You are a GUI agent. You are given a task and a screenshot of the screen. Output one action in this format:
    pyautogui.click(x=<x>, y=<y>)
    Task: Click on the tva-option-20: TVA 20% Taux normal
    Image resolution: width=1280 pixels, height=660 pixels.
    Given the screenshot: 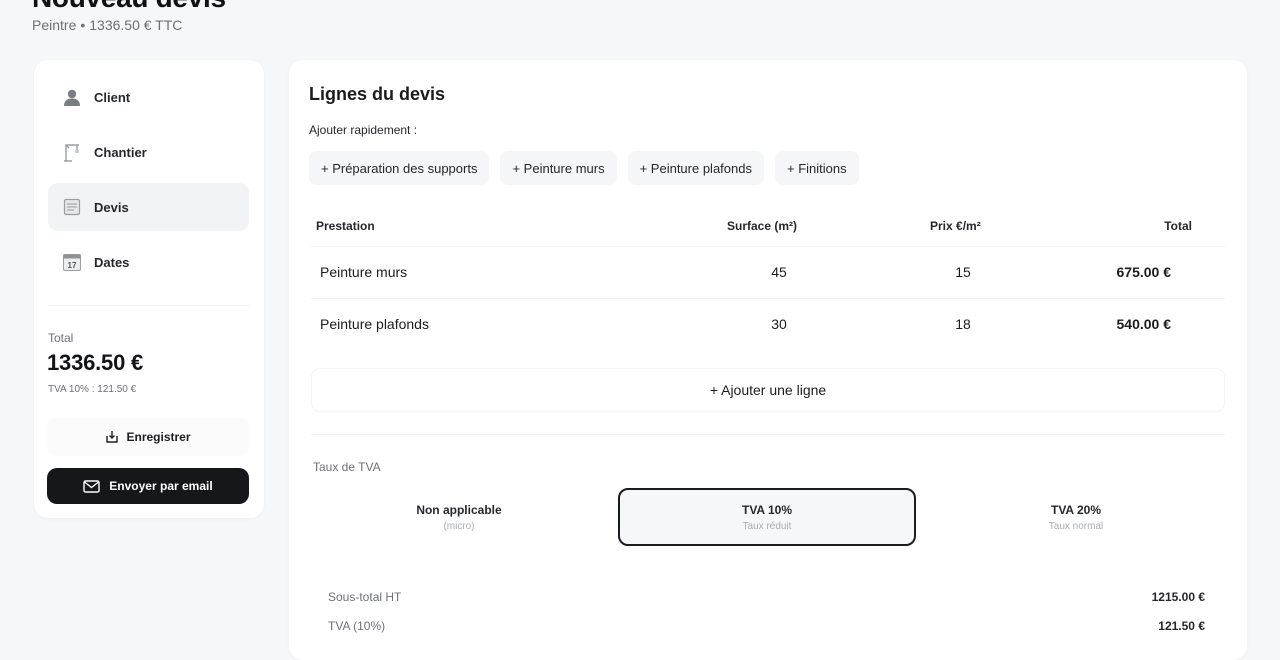 What is the action you would take?
    pyautogui.click(x=1076, y=517)
    